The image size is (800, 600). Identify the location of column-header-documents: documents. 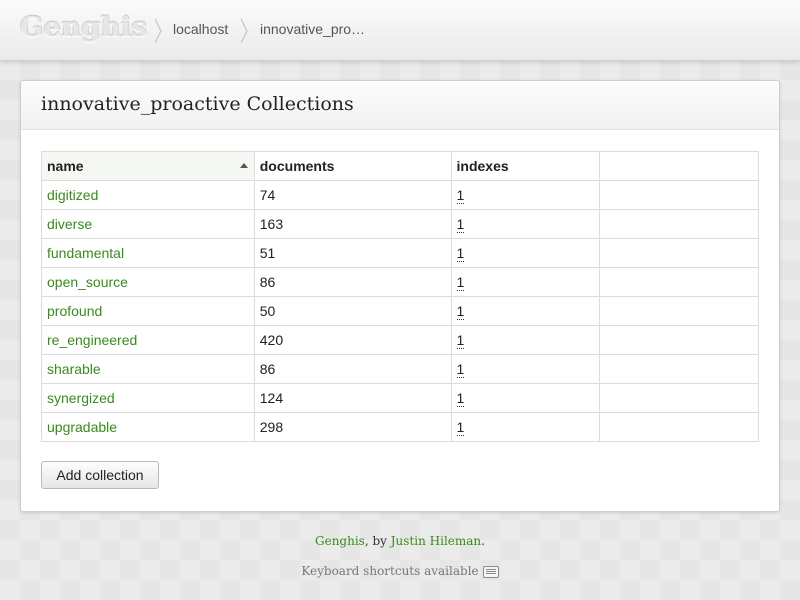
(352, 166).